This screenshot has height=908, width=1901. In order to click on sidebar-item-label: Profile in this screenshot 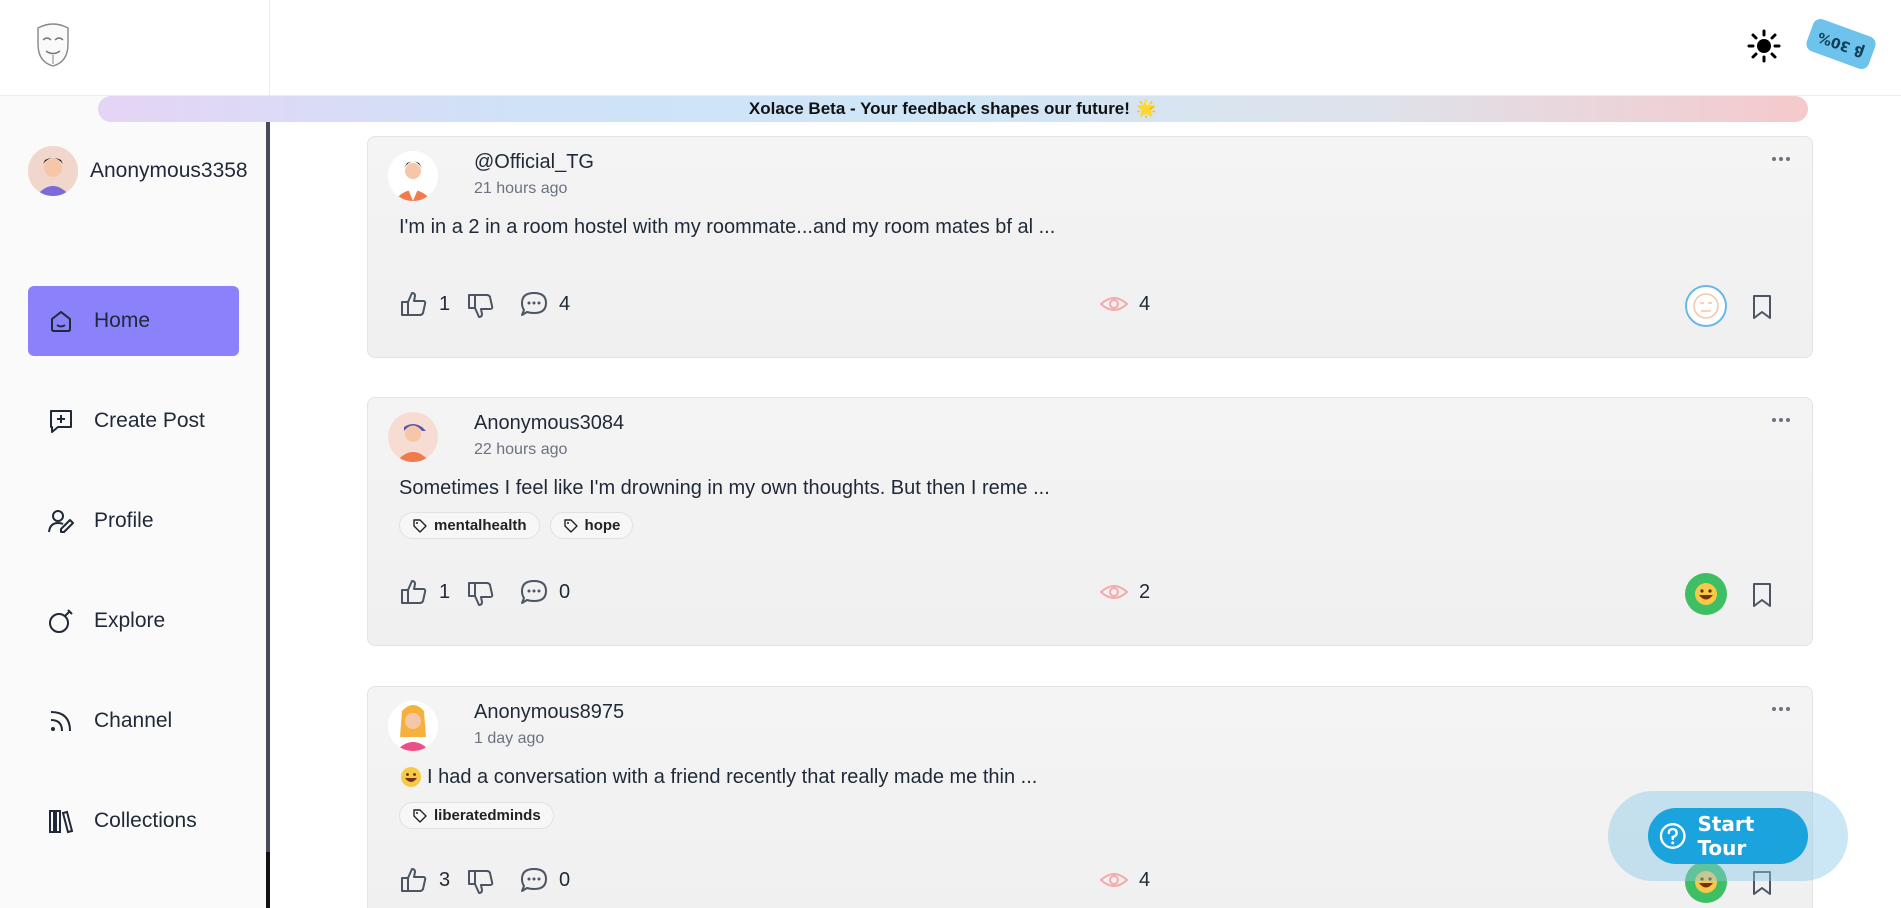, I will do `click(124, 520)`.